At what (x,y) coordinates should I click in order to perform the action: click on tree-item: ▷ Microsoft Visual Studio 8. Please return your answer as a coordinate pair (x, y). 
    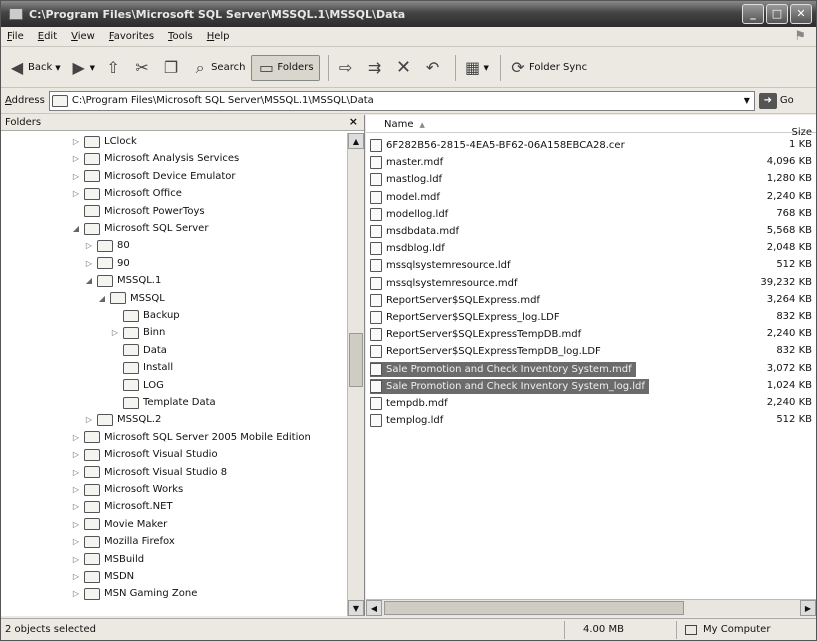
    Looking at the image, I should click on (149, 472).